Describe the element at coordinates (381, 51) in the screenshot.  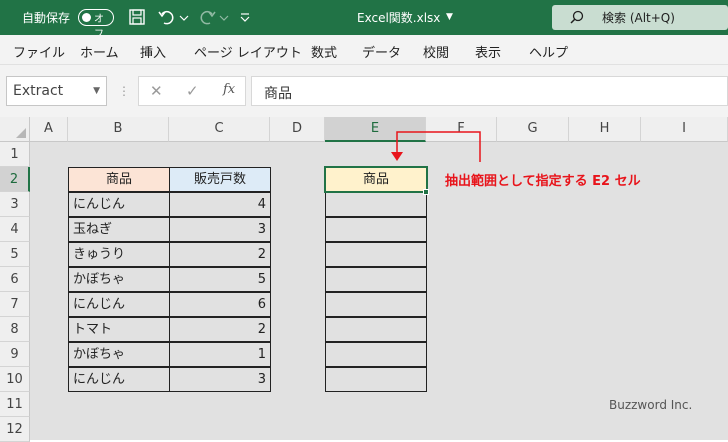
I see `tab-data: データ` at that location.